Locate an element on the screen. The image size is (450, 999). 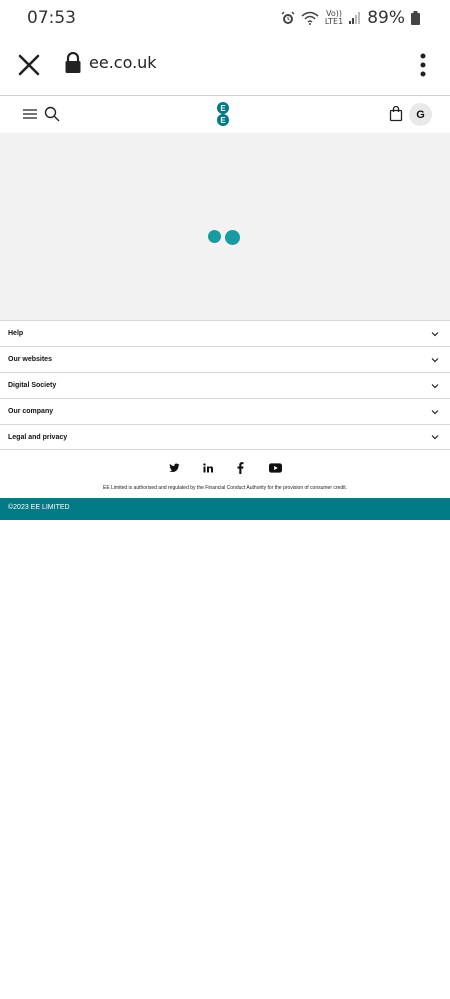
status-time: 07:53 is located at coordinates (51, 18).